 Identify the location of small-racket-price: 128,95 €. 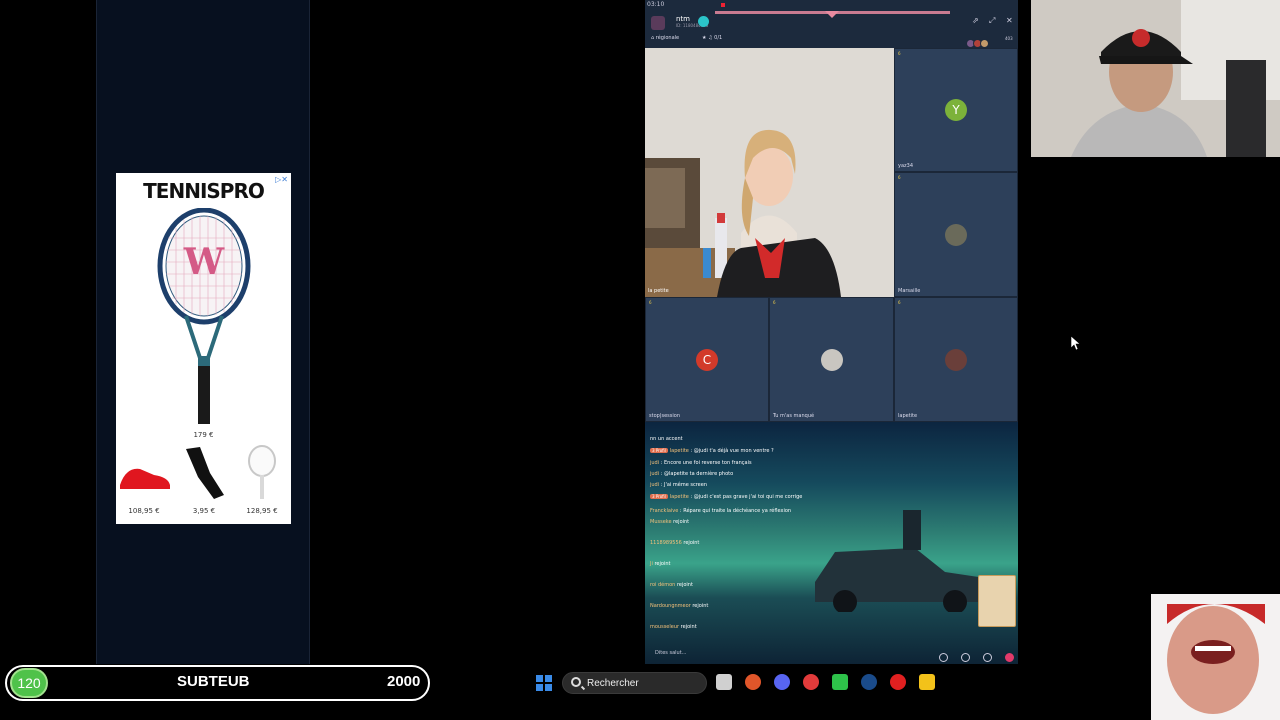
(262, 511).